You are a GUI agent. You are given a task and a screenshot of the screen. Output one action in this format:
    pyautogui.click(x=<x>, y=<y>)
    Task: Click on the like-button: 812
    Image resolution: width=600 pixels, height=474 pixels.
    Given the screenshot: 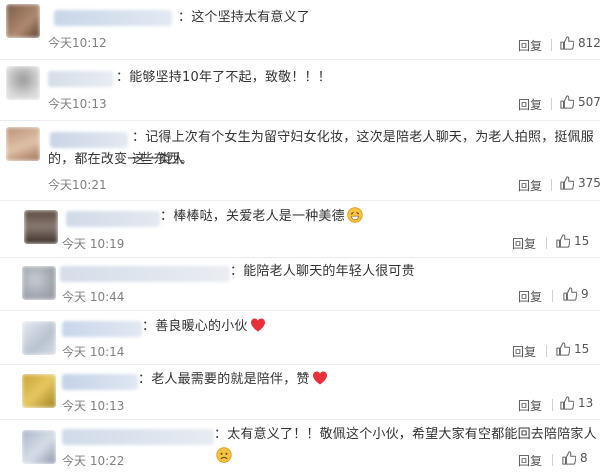 What is the action you would take?
    pyautogui.click(x=580, y=43)
    